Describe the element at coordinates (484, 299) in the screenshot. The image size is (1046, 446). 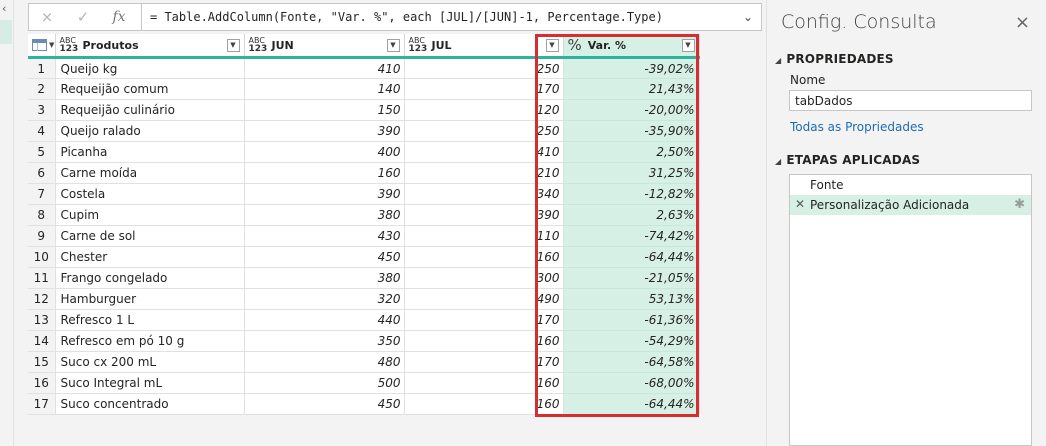
I see `cell-jul: 490` at that location.